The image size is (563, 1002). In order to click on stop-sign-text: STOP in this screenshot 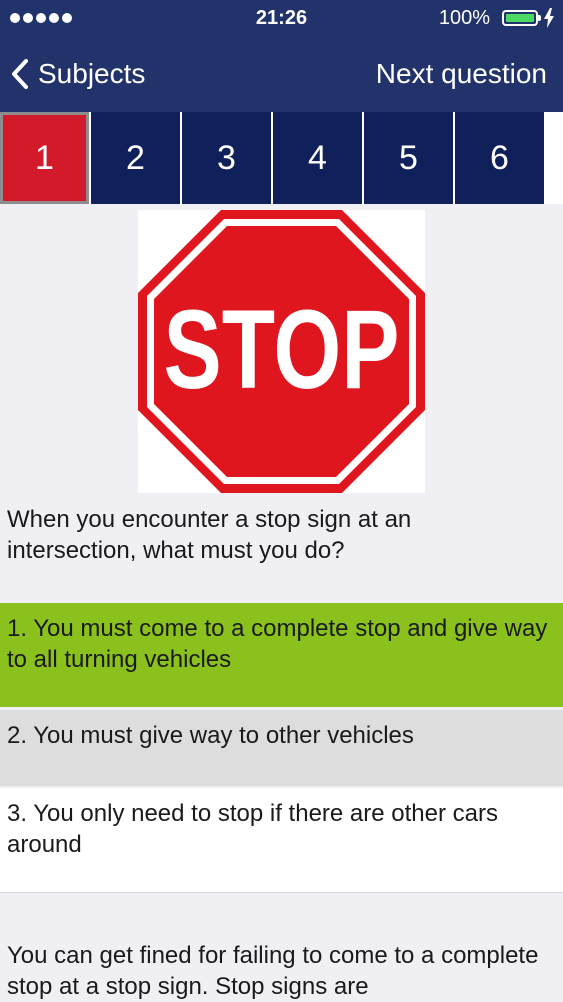, I will do `click(282, 349)`.